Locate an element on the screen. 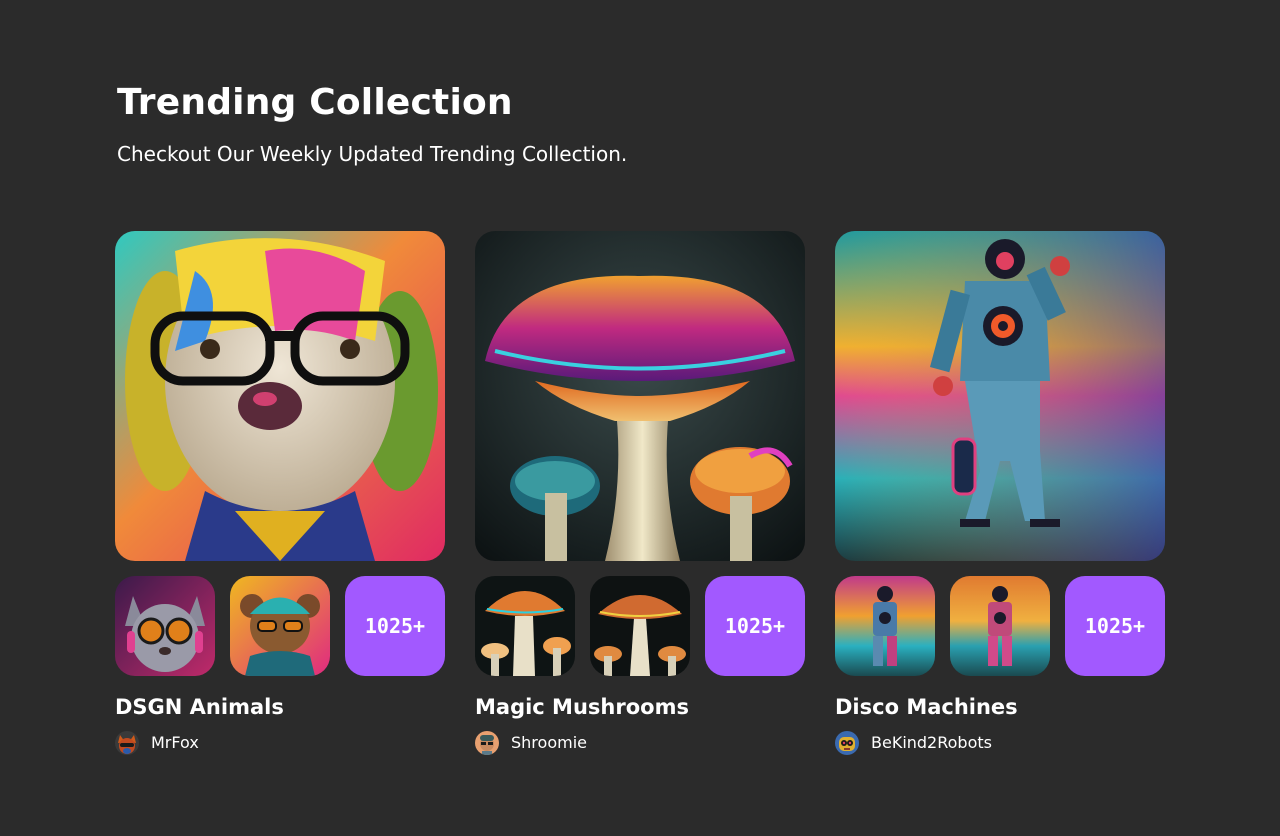 Image resolution: width=1280 pixels, height=836 pixels. collection-name: Magic Mushrooms is located at coordinates (582, 707).